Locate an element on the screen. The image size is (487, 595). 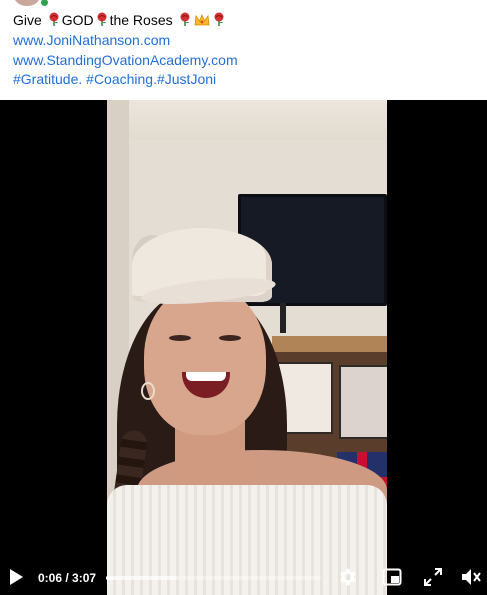
hashtags-line: #Gratitude. #Coaching.#JustJoni is located at coordinates (114, 79).